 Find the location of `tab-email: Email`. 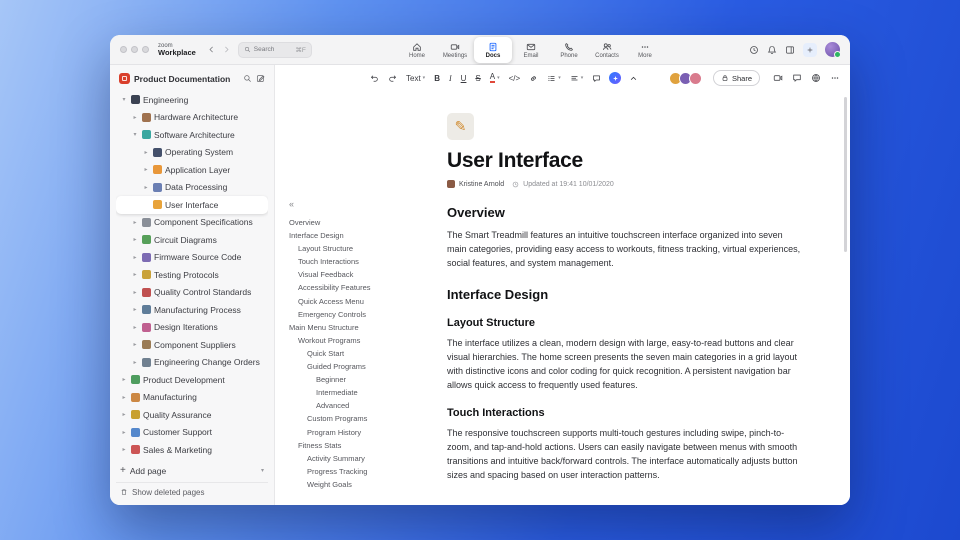

tab-email: Email is located at coordinates (531, 50).